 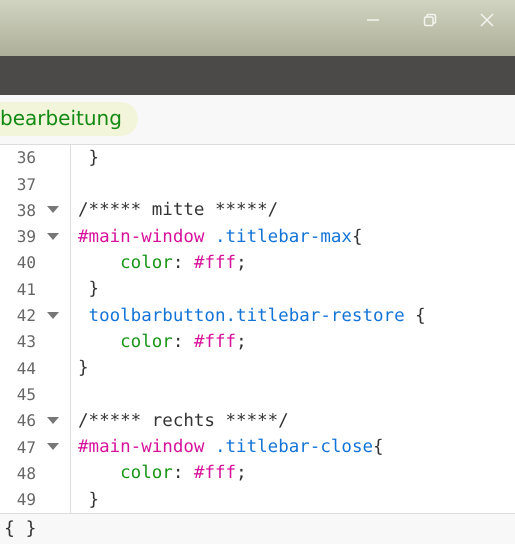 What do you see at coordinates (26, 394) in the screenshot?
I see `line-number: 45` at bounding box center [26, 394].